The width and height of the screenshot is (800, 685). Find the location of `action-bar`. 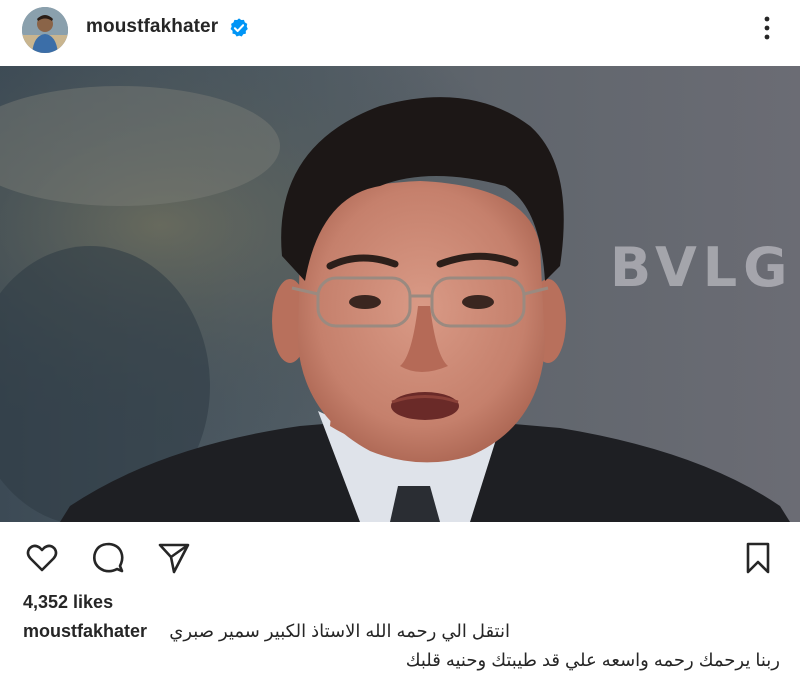

action-bar is located at coordinates (400, 558).